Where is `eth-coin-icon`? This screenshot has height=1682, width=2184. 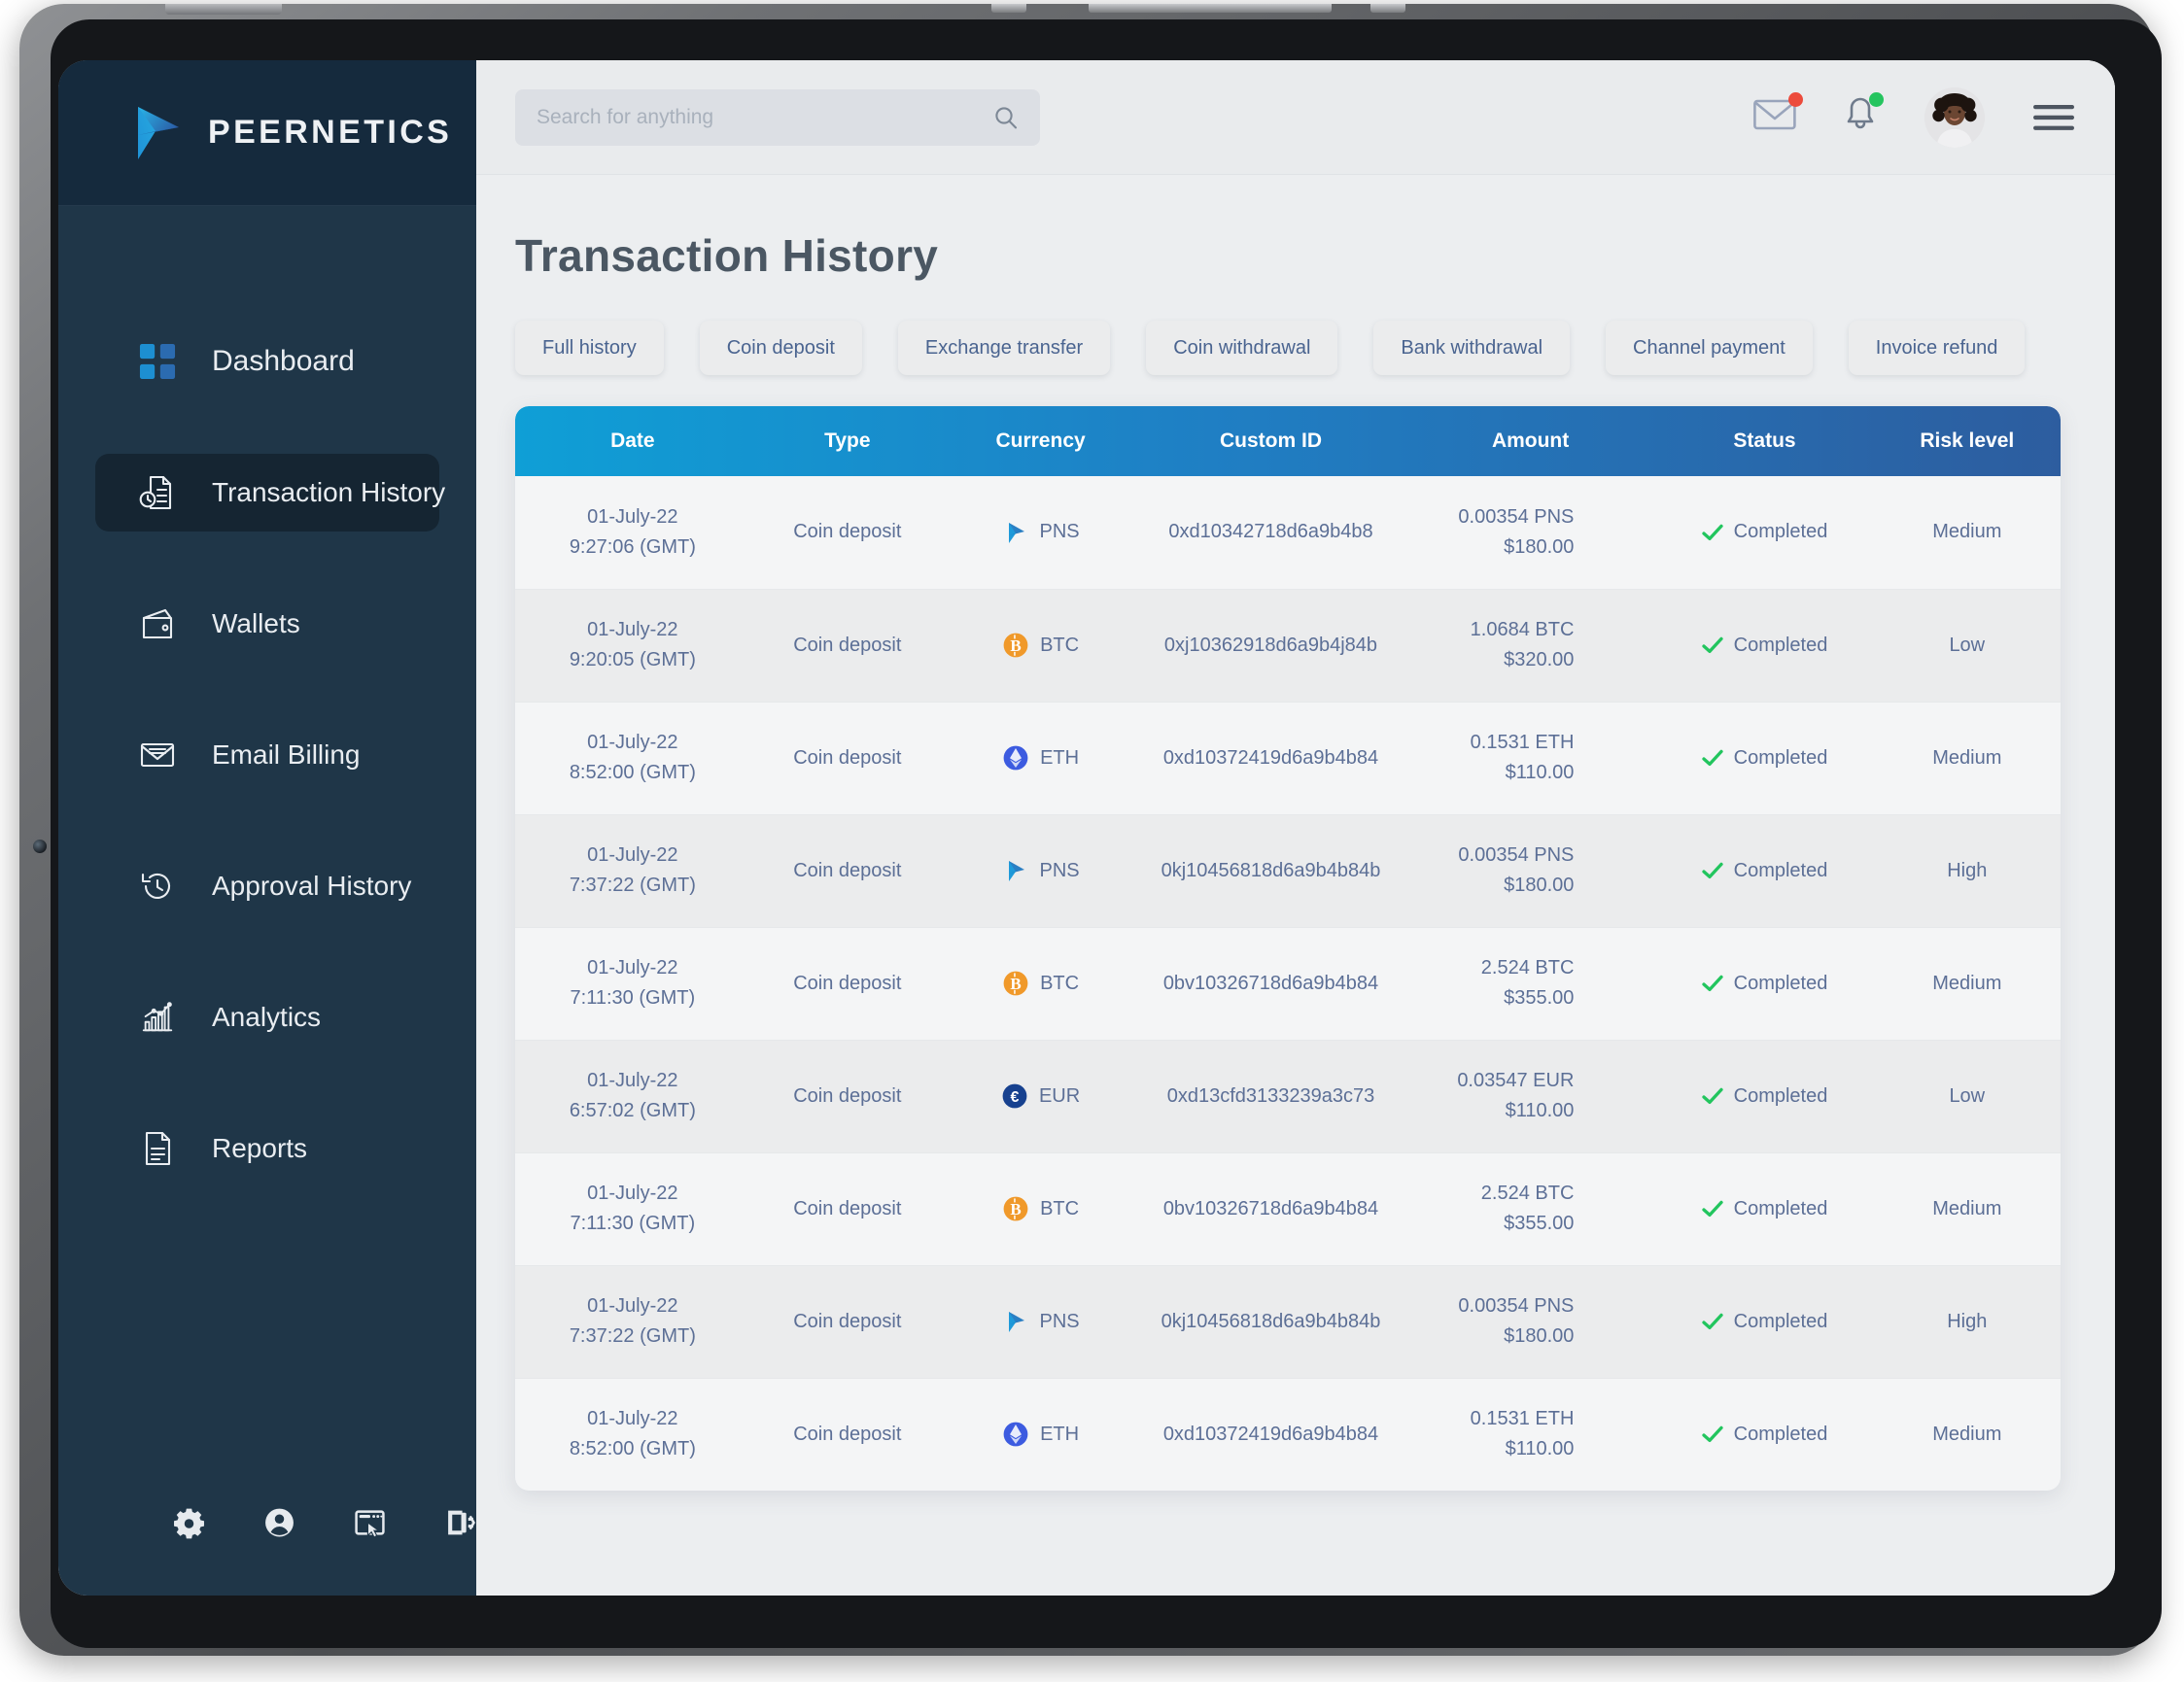 eth-coin-icon is located at coordinates (1015, 758).